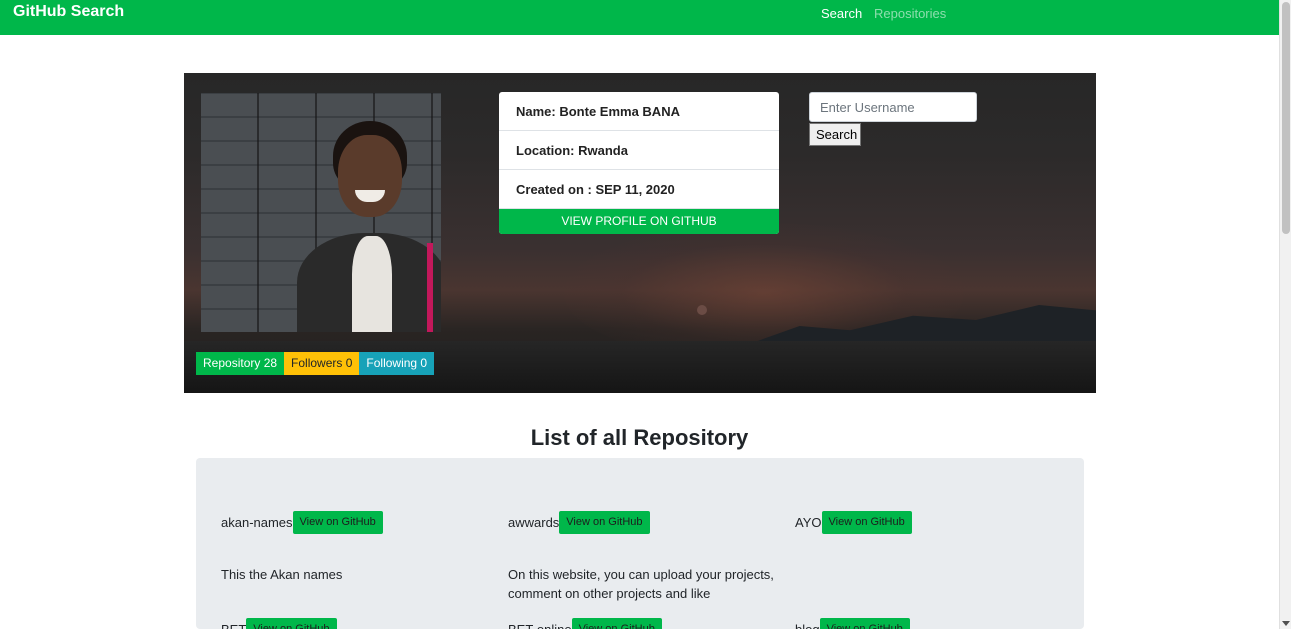 The image size is (1291, 629). What do you see at coordinates (322, 363) in the screenshot?
I see `followers-count-badge: Followers 0` at bounding box center [322, 363].